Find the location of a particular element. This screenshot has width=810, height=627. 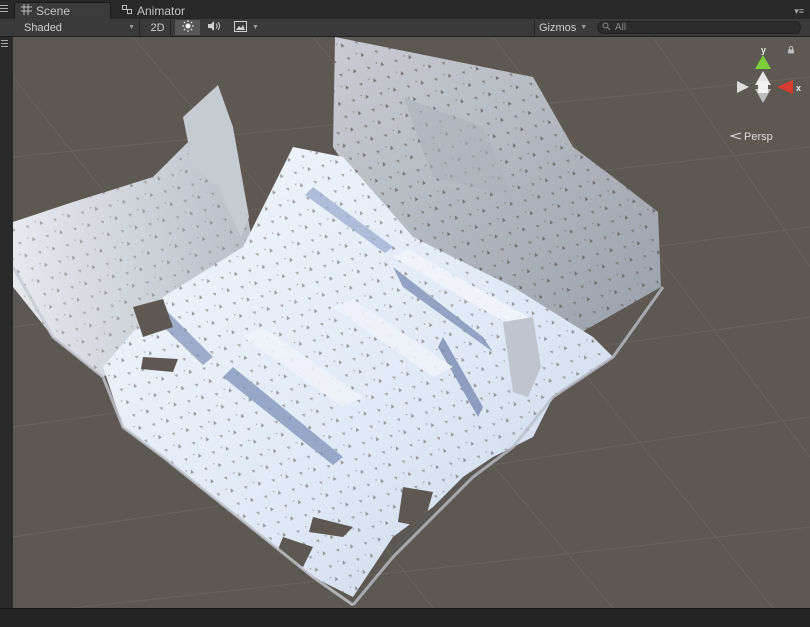

tab-bar: Scene Animator ▾≡ is located at coordinates (405, 10).